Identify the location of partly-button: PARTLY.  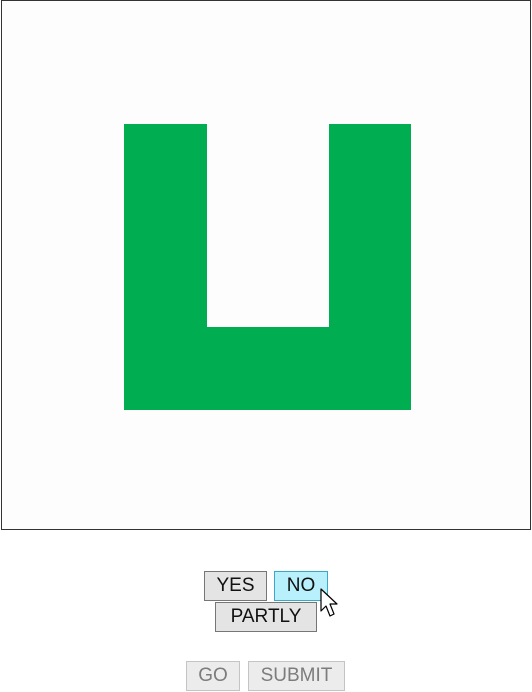
(266, 617).